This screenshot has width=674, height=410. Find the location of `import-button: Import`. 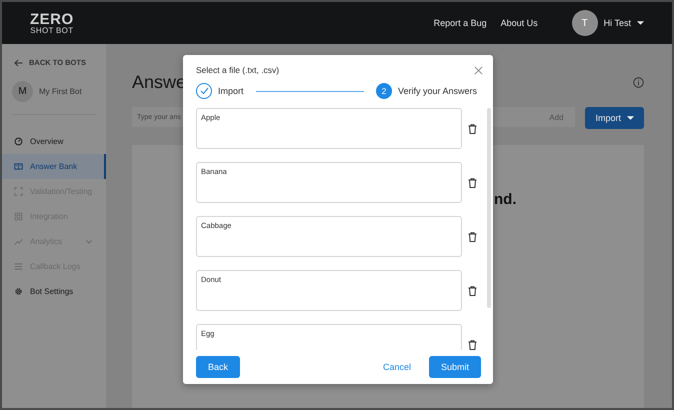

import-button: Import is located at coordinates (614, 118).